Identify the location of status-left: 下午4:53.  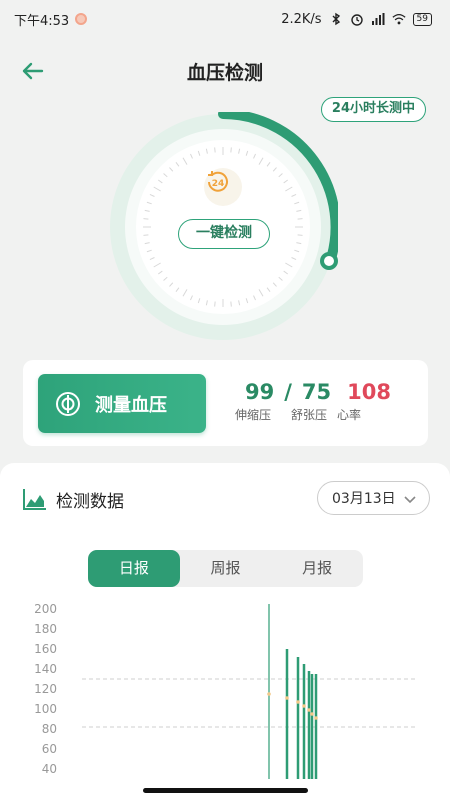
(51, 19).